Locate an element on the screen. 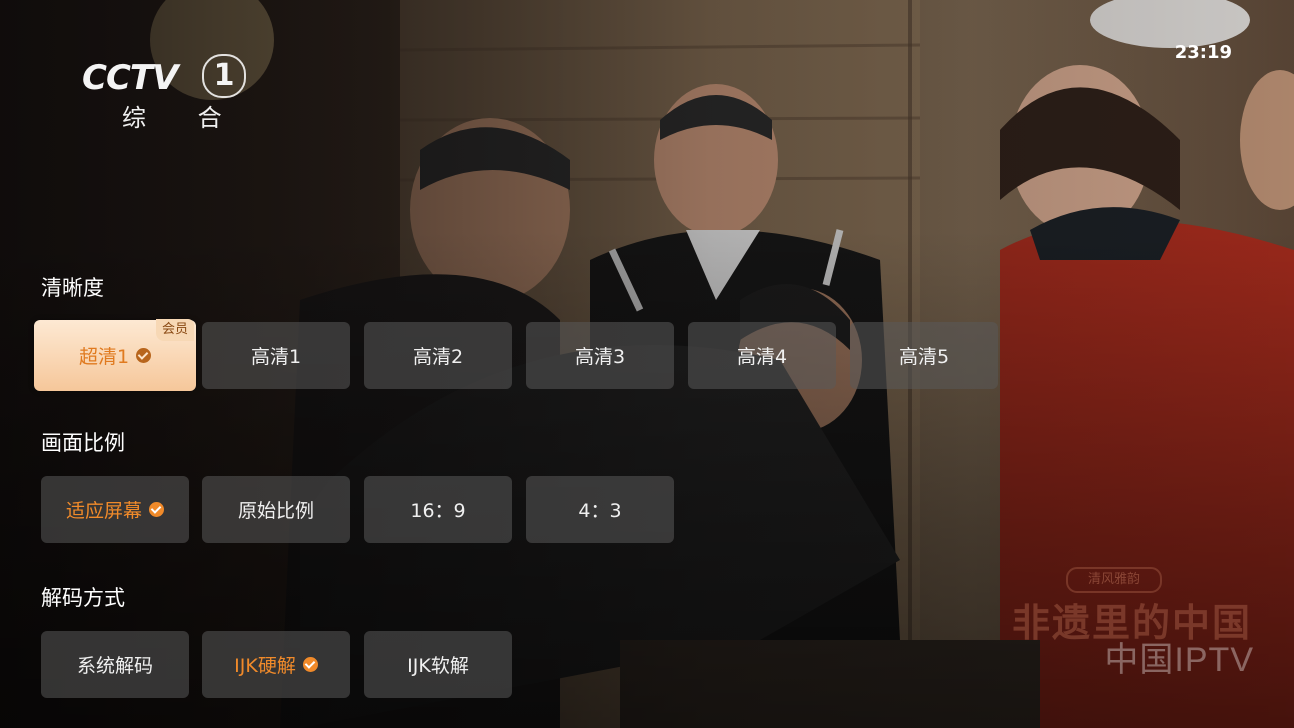  aspect-option-16-9: 16：9 is located at coordinates (438, 509).